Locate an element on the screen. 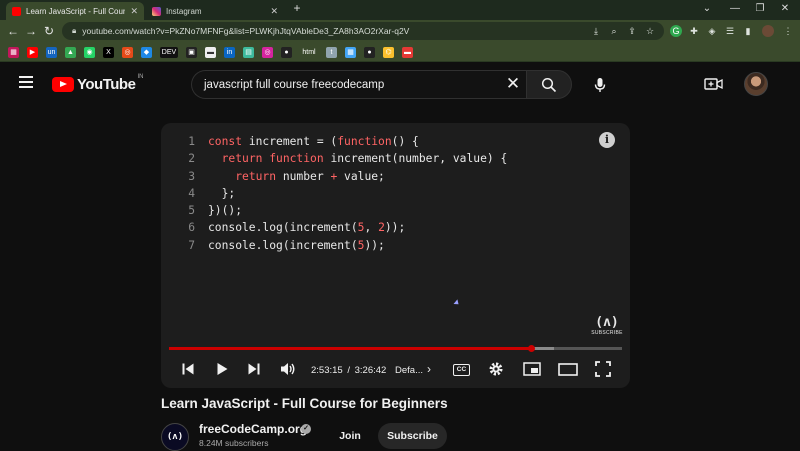  bookmark-item: X is located at coordinates (108, 52).